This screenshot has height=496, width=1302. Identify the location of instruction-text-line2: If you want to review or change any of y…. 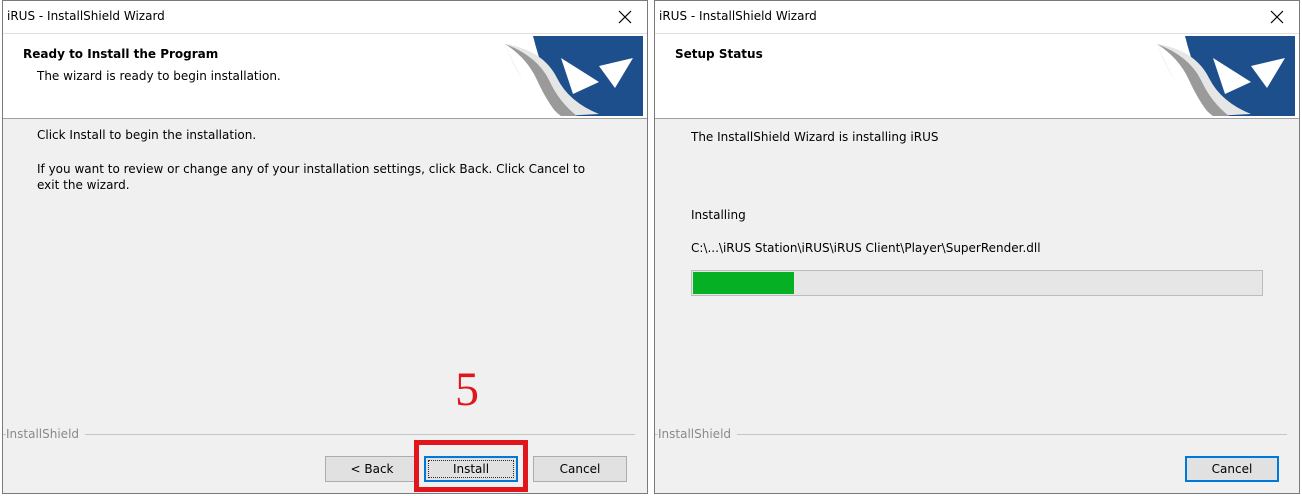
(311, 169).